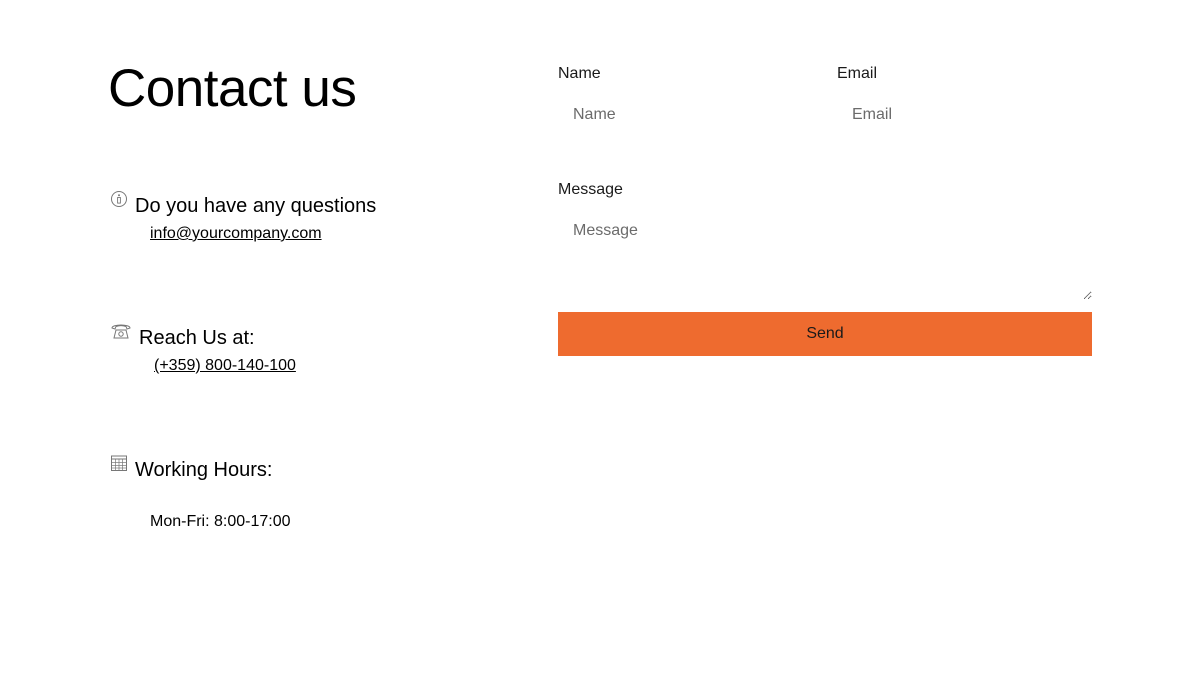 This screenshot has height=678, width=1200. Describe the element at coordinates (685, 115) in the screenshot. I see `name-input` at that location.